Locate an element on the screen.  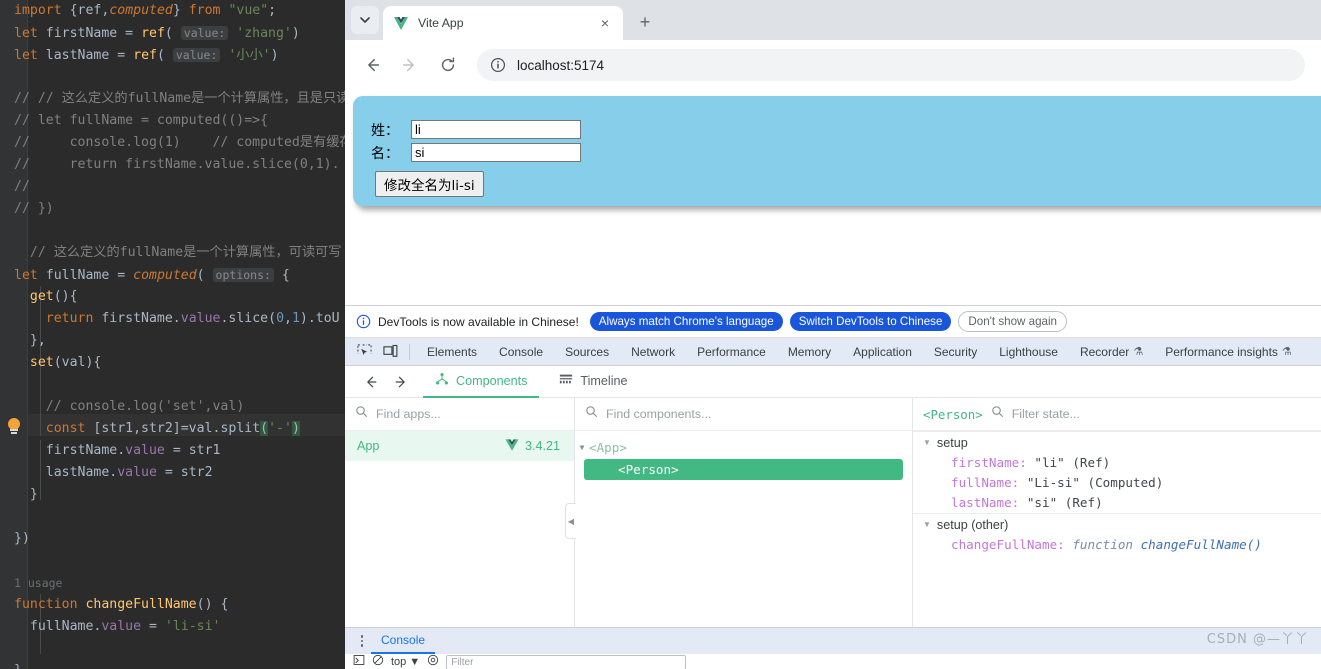
chevron-down-icon: ▼ is located at coordinates (415, 662).